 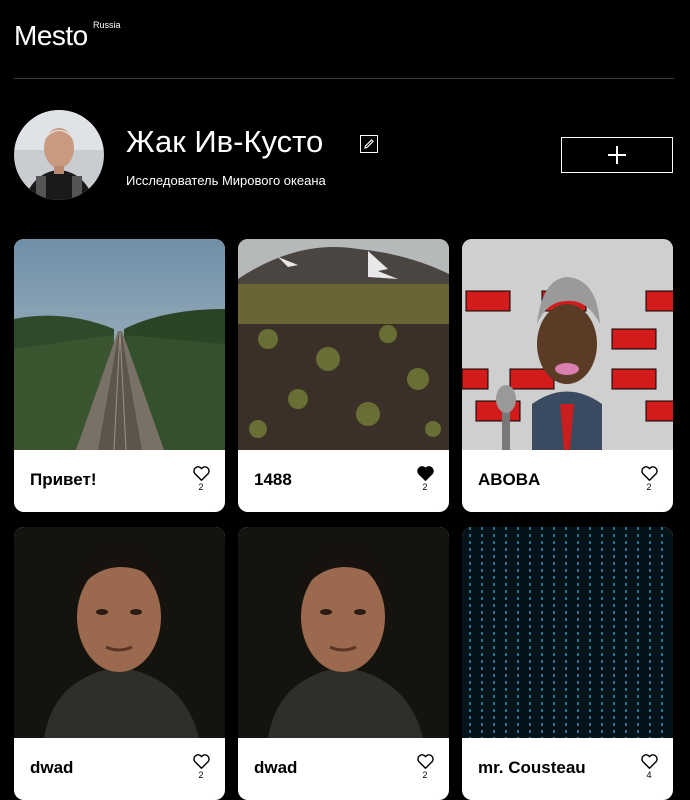 I want to click on edit-profile-button, so click(x=369, y=144).